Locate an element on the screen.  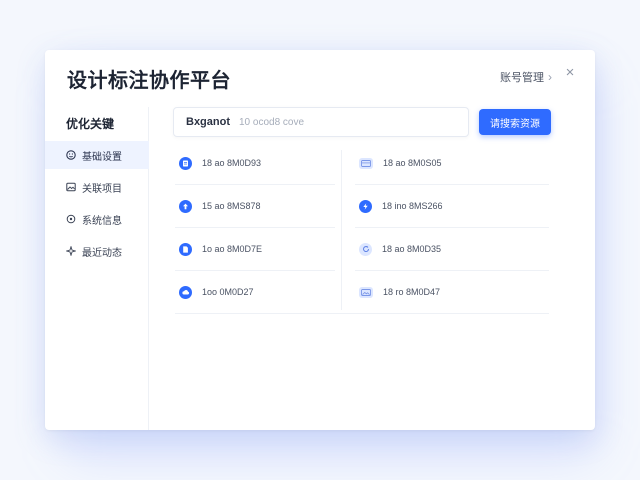
file-item: 1o ao 8M0D7E is located at coordinates (220, 249).